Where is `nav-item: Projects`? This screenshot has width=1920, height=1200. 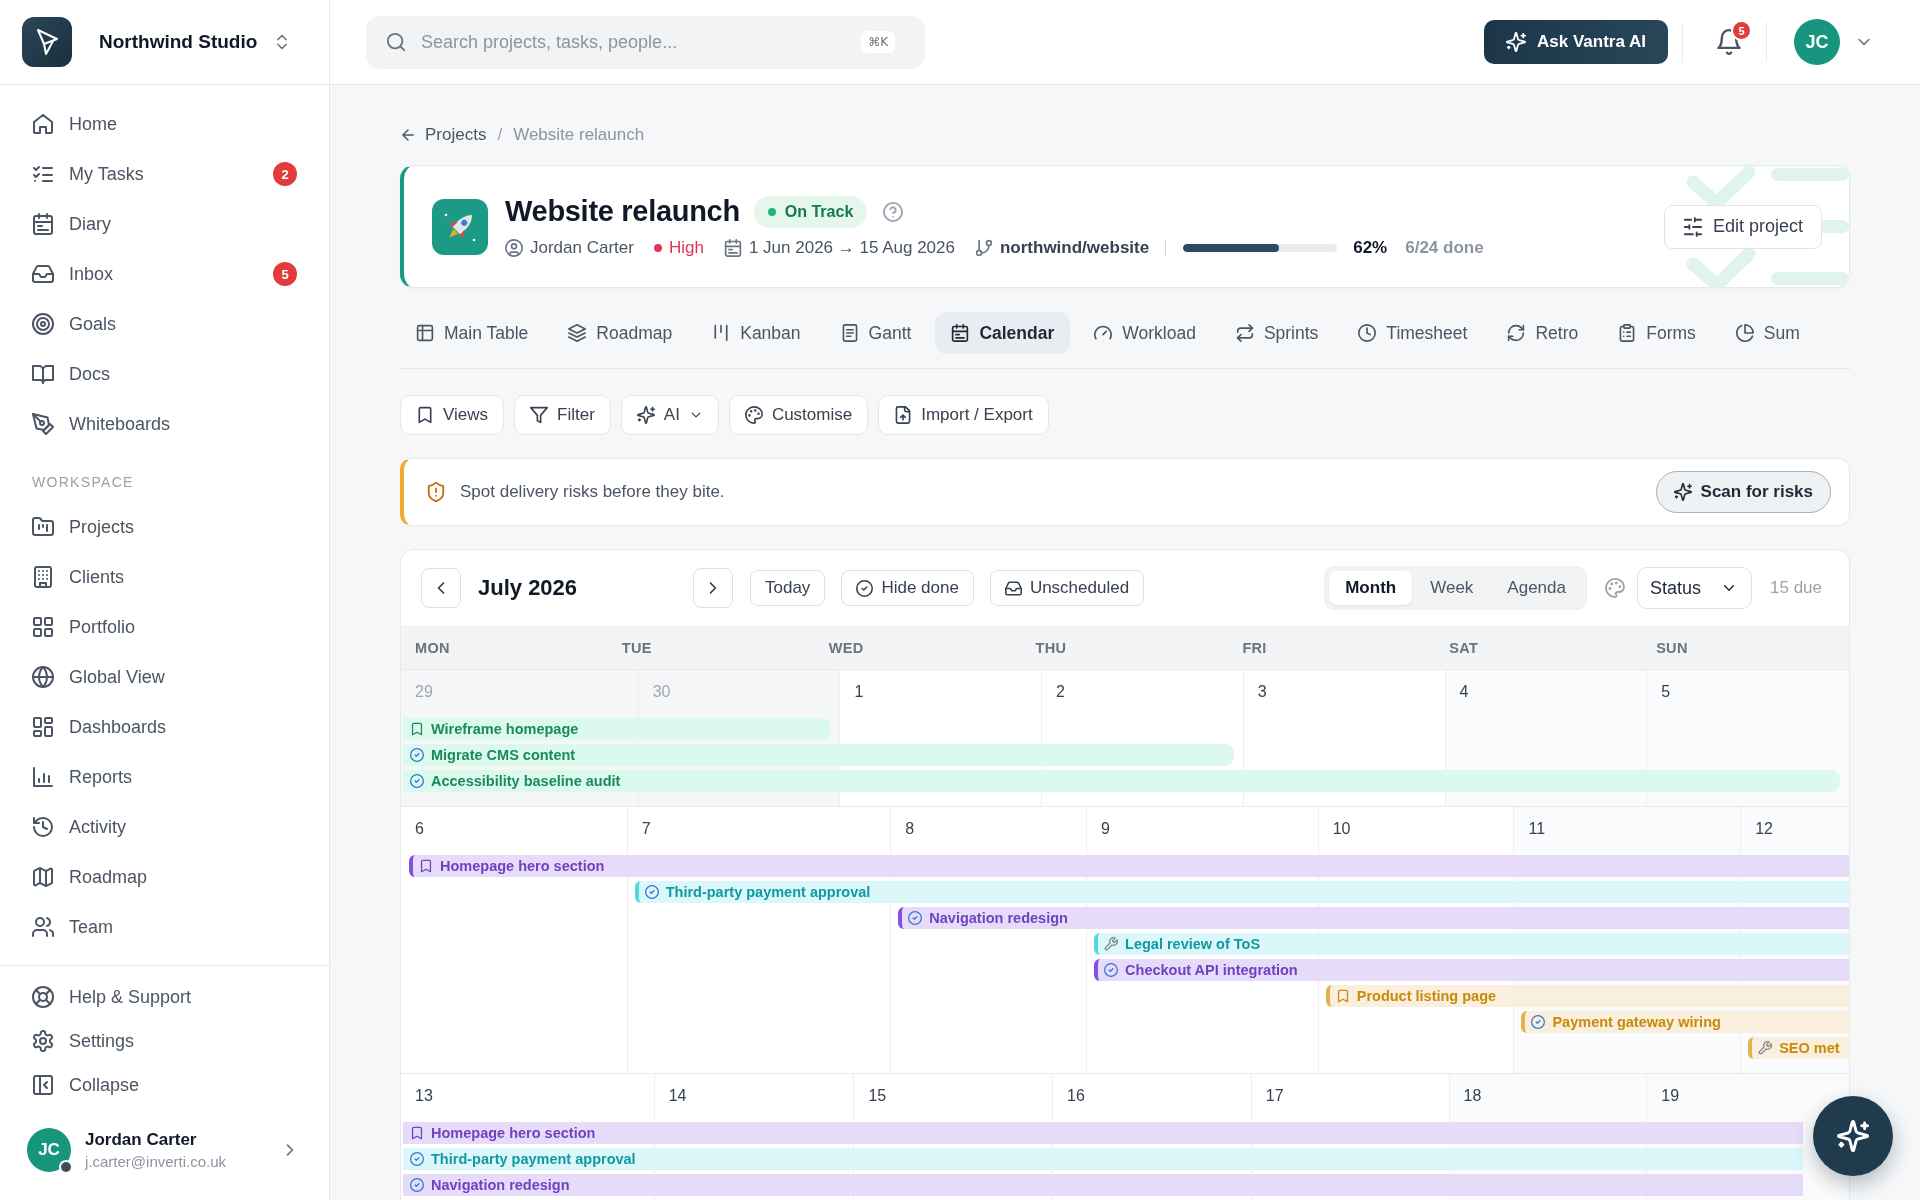 nav-item: Projects is located at coordinates (164, 527).